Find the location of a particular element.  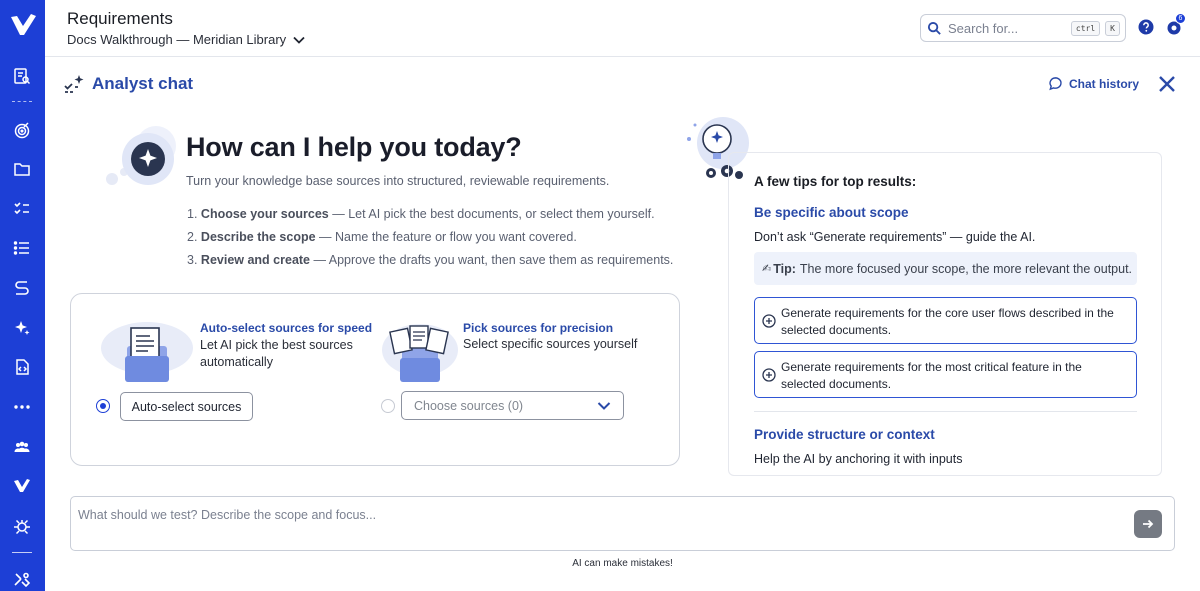

project-selector: Docs Walkthrough — Meridian Library is located at coordinates (186, 39).